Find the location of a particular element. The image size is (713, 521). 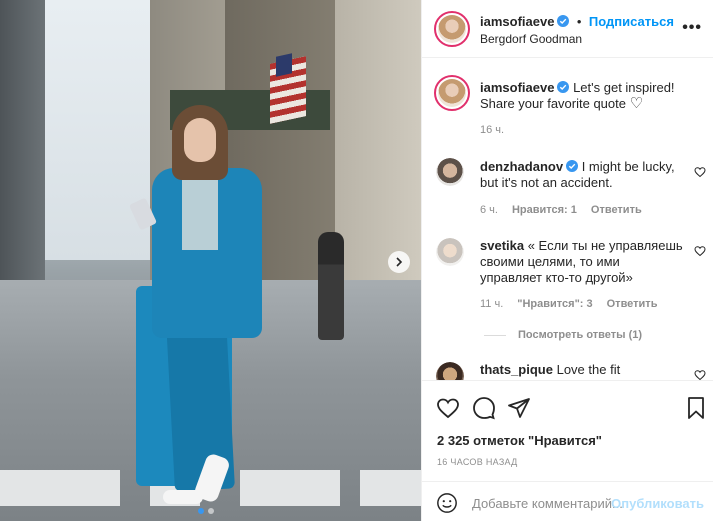

comment-author: svetika is located at coordinates (502, 245).